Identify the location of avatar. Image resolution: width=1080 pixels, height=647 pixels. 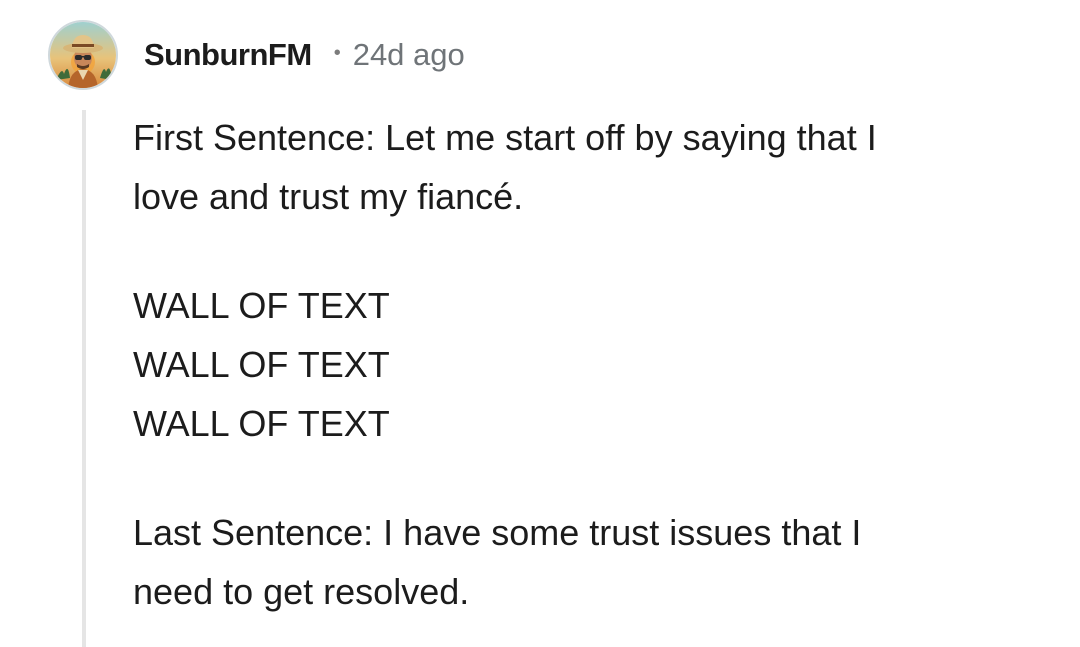
(83, 55).